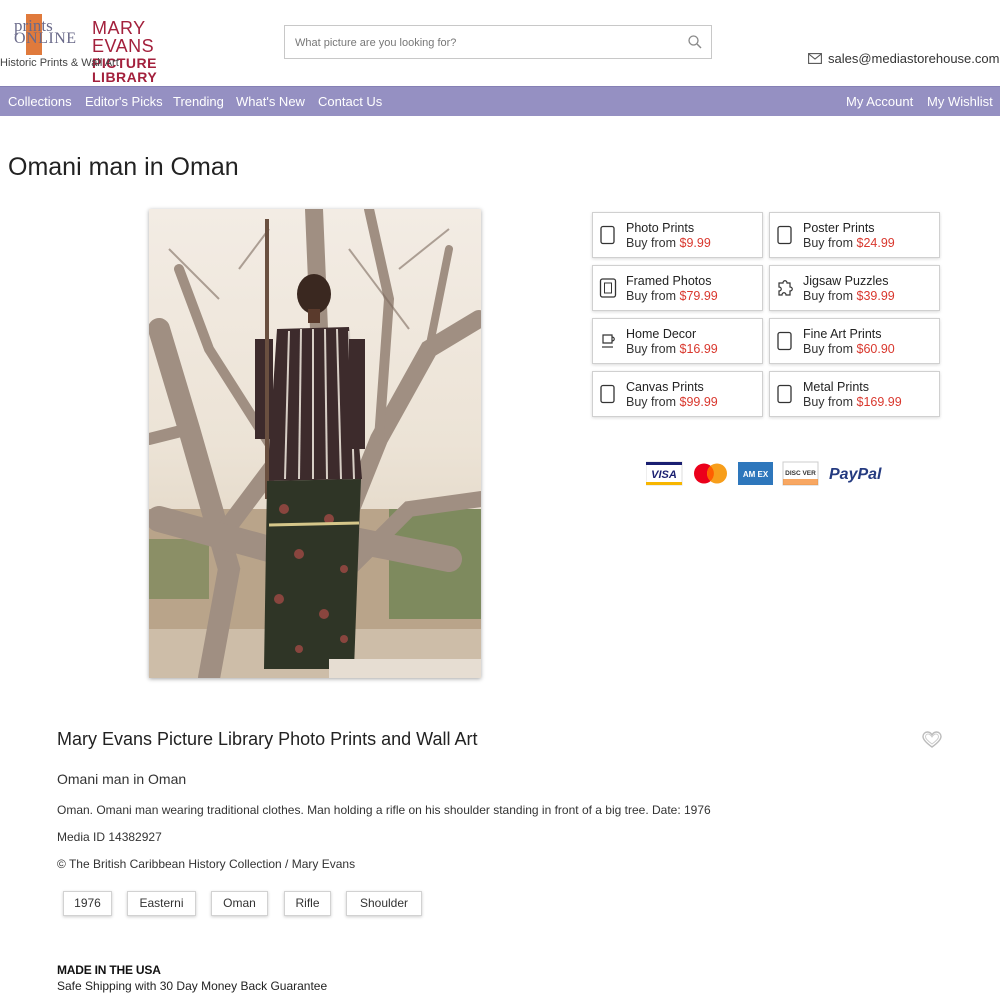 The image size is (1000, 1000). What do you see at coordinates (854, 341) in the screenshot?
I see `product-card-fine-art-prints: Fine Art Prints Buy from $60.90` at bounding box center [854, 341].